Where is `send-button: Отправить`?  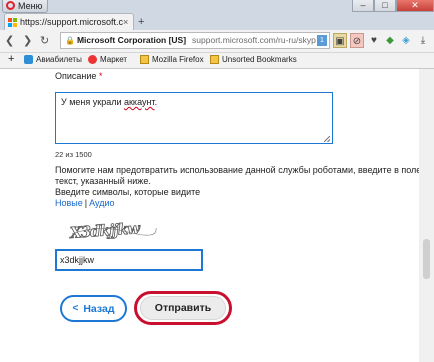
send-button: Отправить is located at coordinates (183, 308).